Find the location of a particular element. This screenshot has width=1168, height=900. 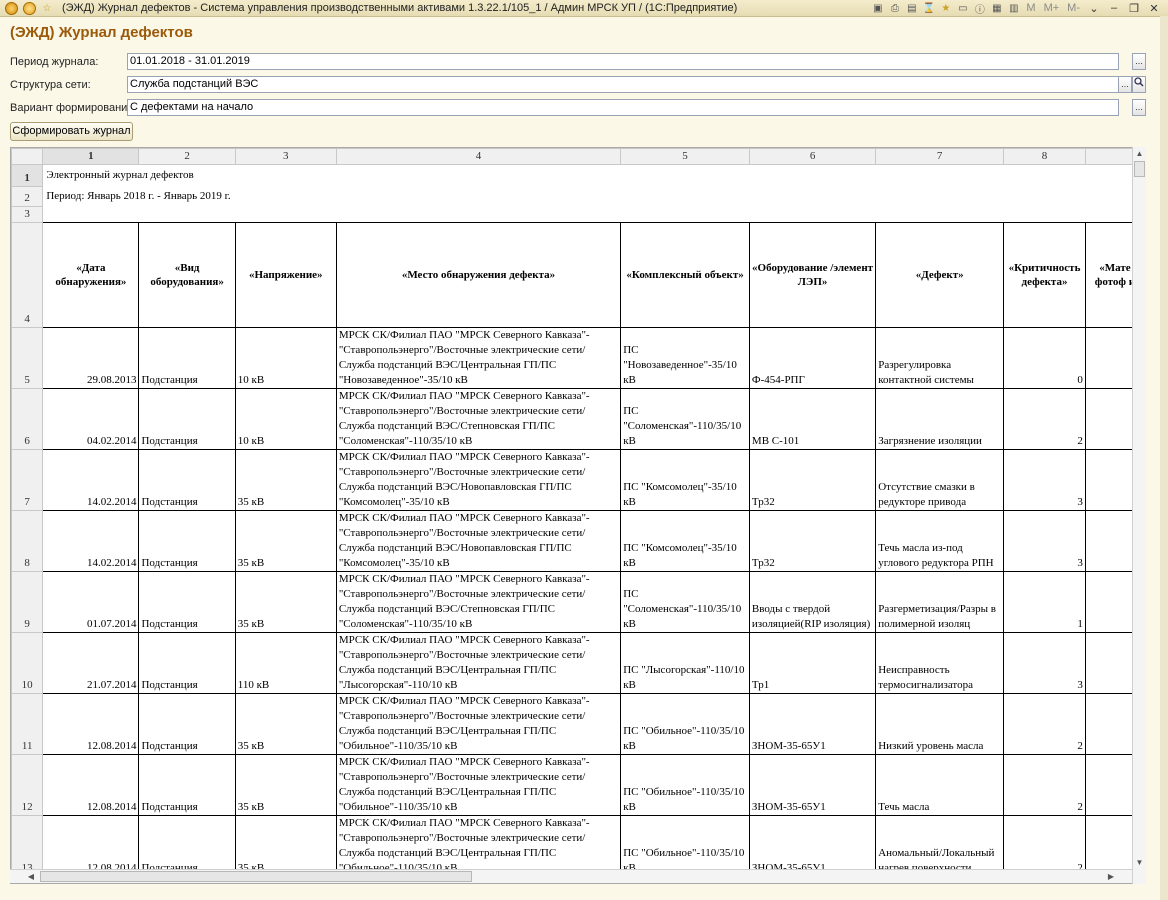

minimize-icon: ‒ is located at coordinates (1114, 8).